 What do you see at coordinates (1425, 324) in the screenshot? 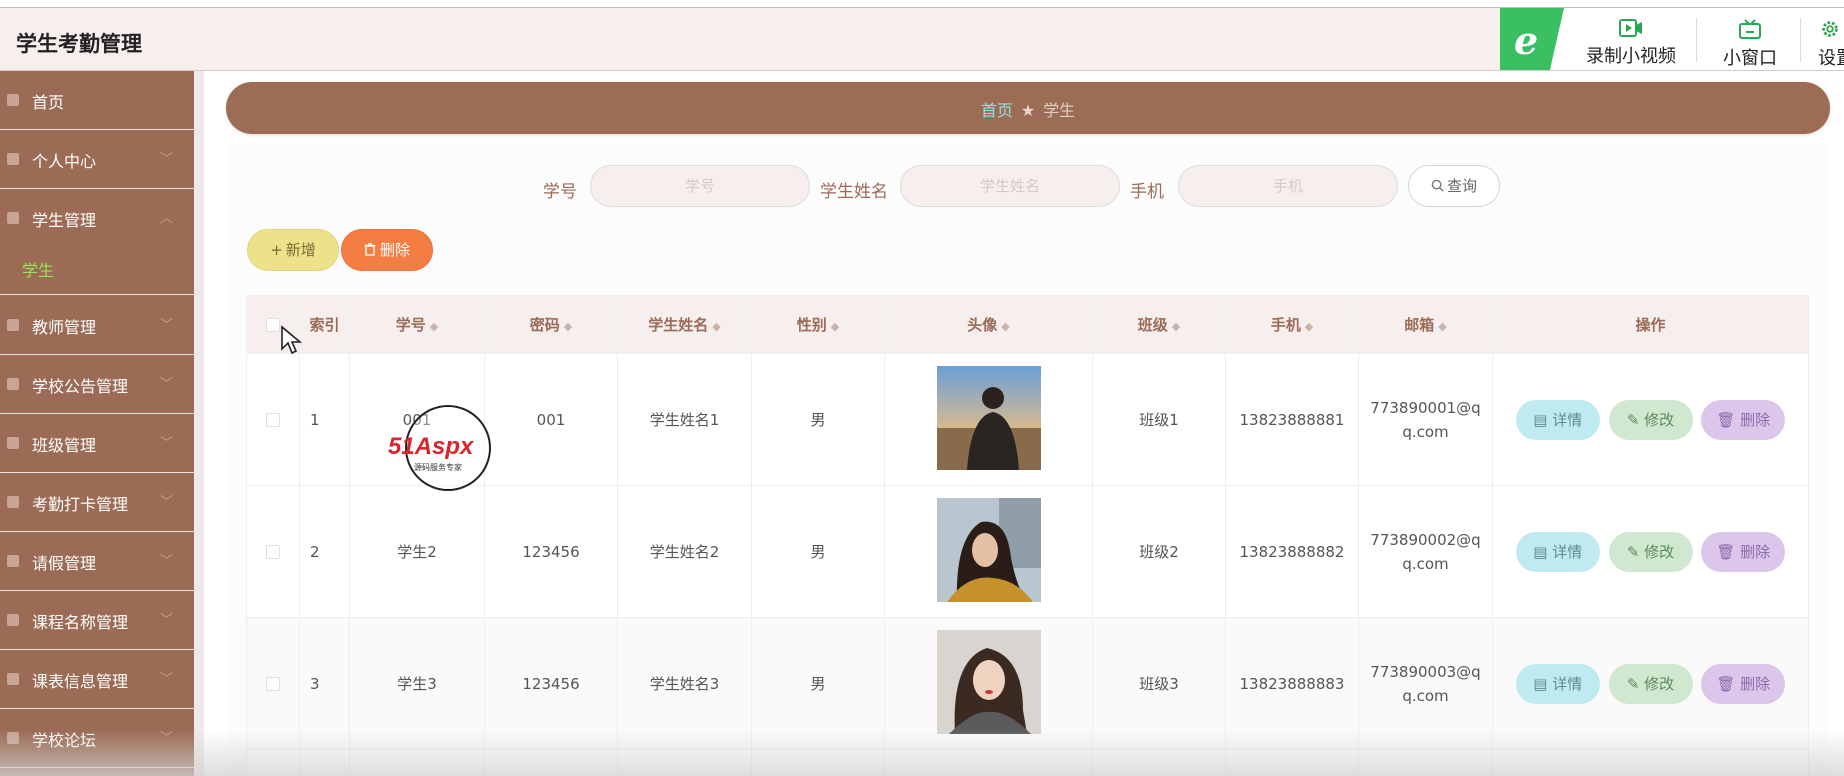
I see `column-header-email: 邮箱 ◆` at bounding box center [1425, 324].